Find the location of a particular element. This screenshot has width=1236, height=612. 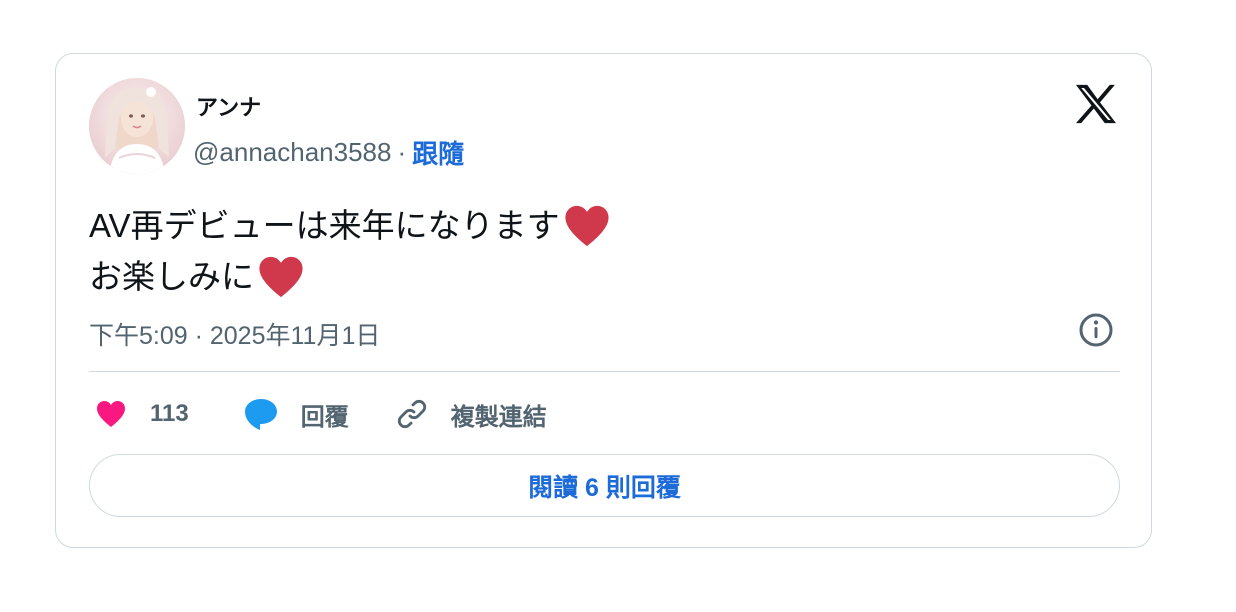

follow-link: 跟隨 is located at coordinates (438, 152).